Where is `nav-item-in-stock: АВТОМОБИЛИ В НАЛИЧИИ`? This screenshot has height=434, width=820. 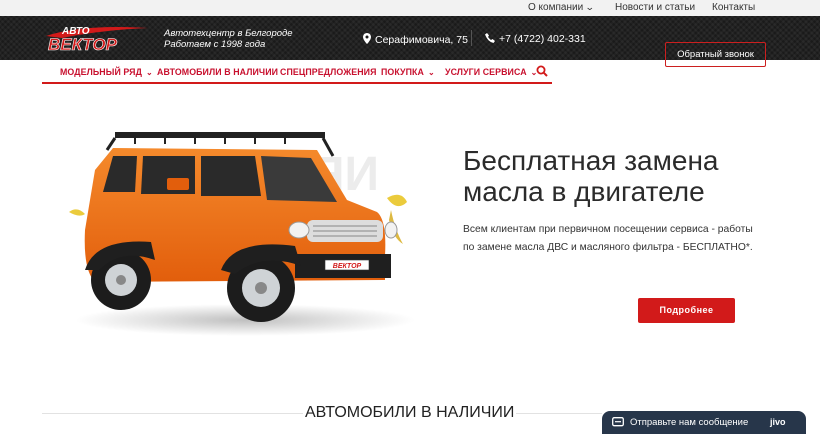 nav-item-in-stock: АВТОМОБИЛИ В НАЛИЧИИ is located at coordinates (217, 72).